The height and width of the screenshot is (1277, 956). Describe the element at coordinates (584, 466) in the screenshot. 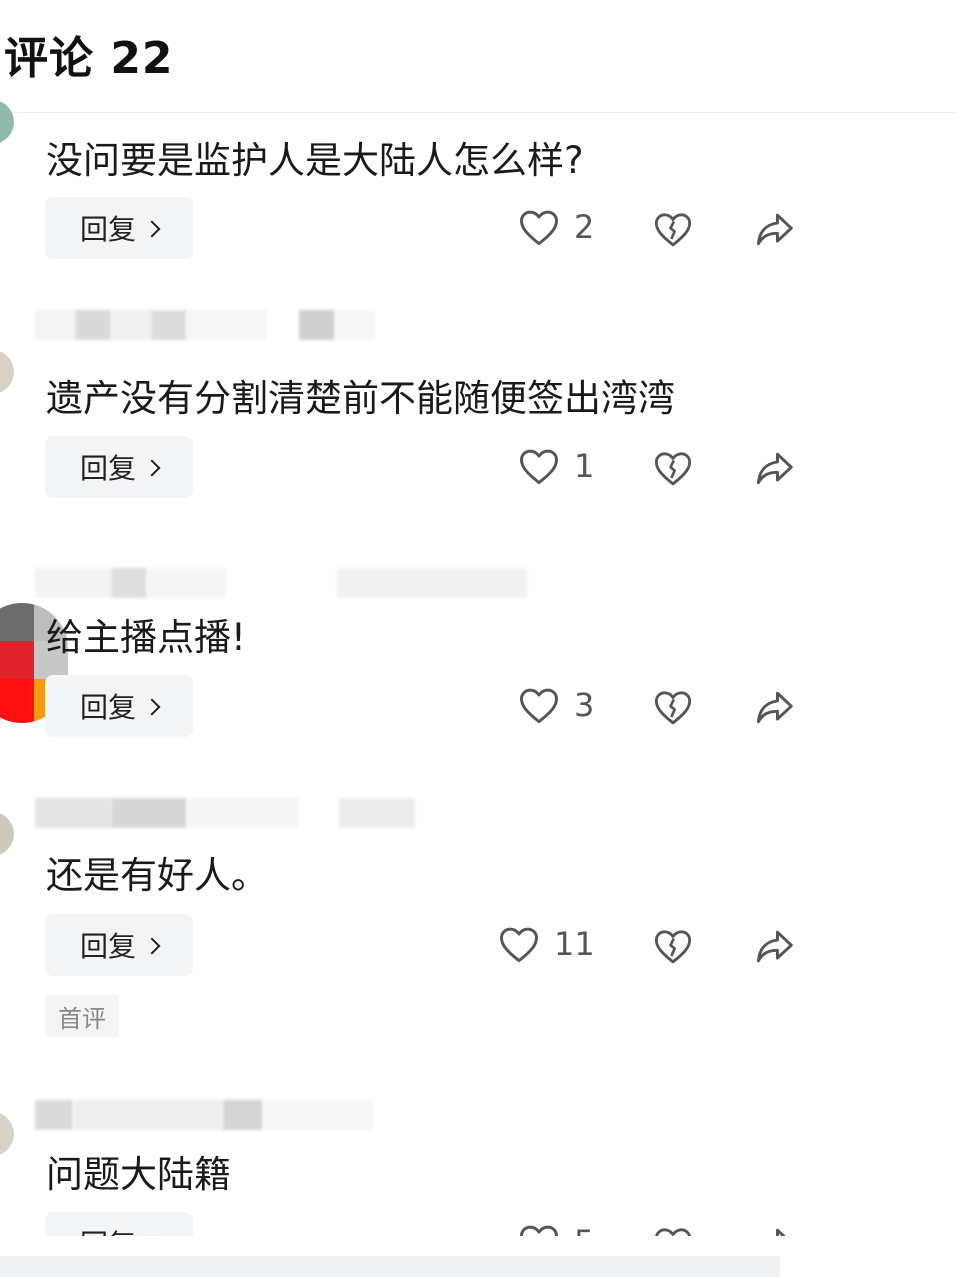

I see `like-count: 1` at that location.